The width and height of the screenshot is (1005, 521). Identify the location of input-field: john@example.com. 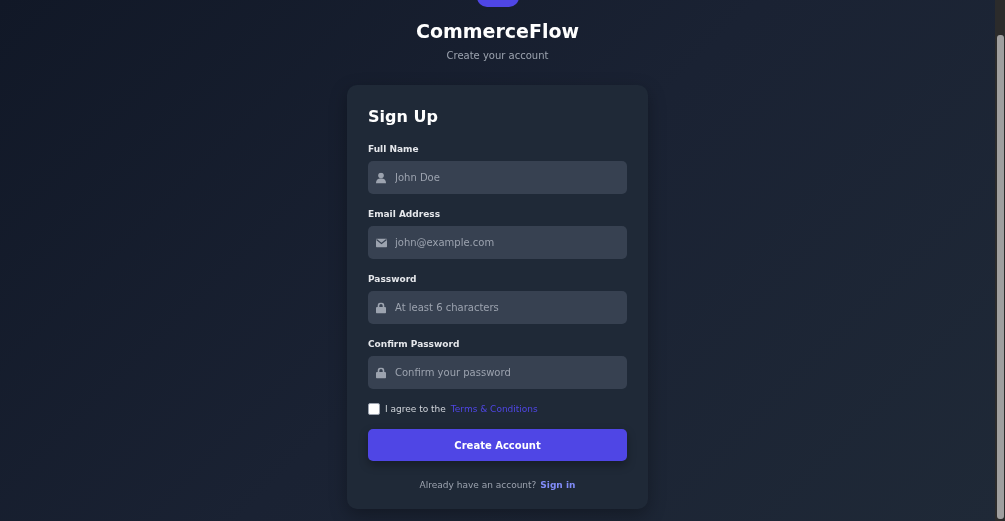
(497, 242).